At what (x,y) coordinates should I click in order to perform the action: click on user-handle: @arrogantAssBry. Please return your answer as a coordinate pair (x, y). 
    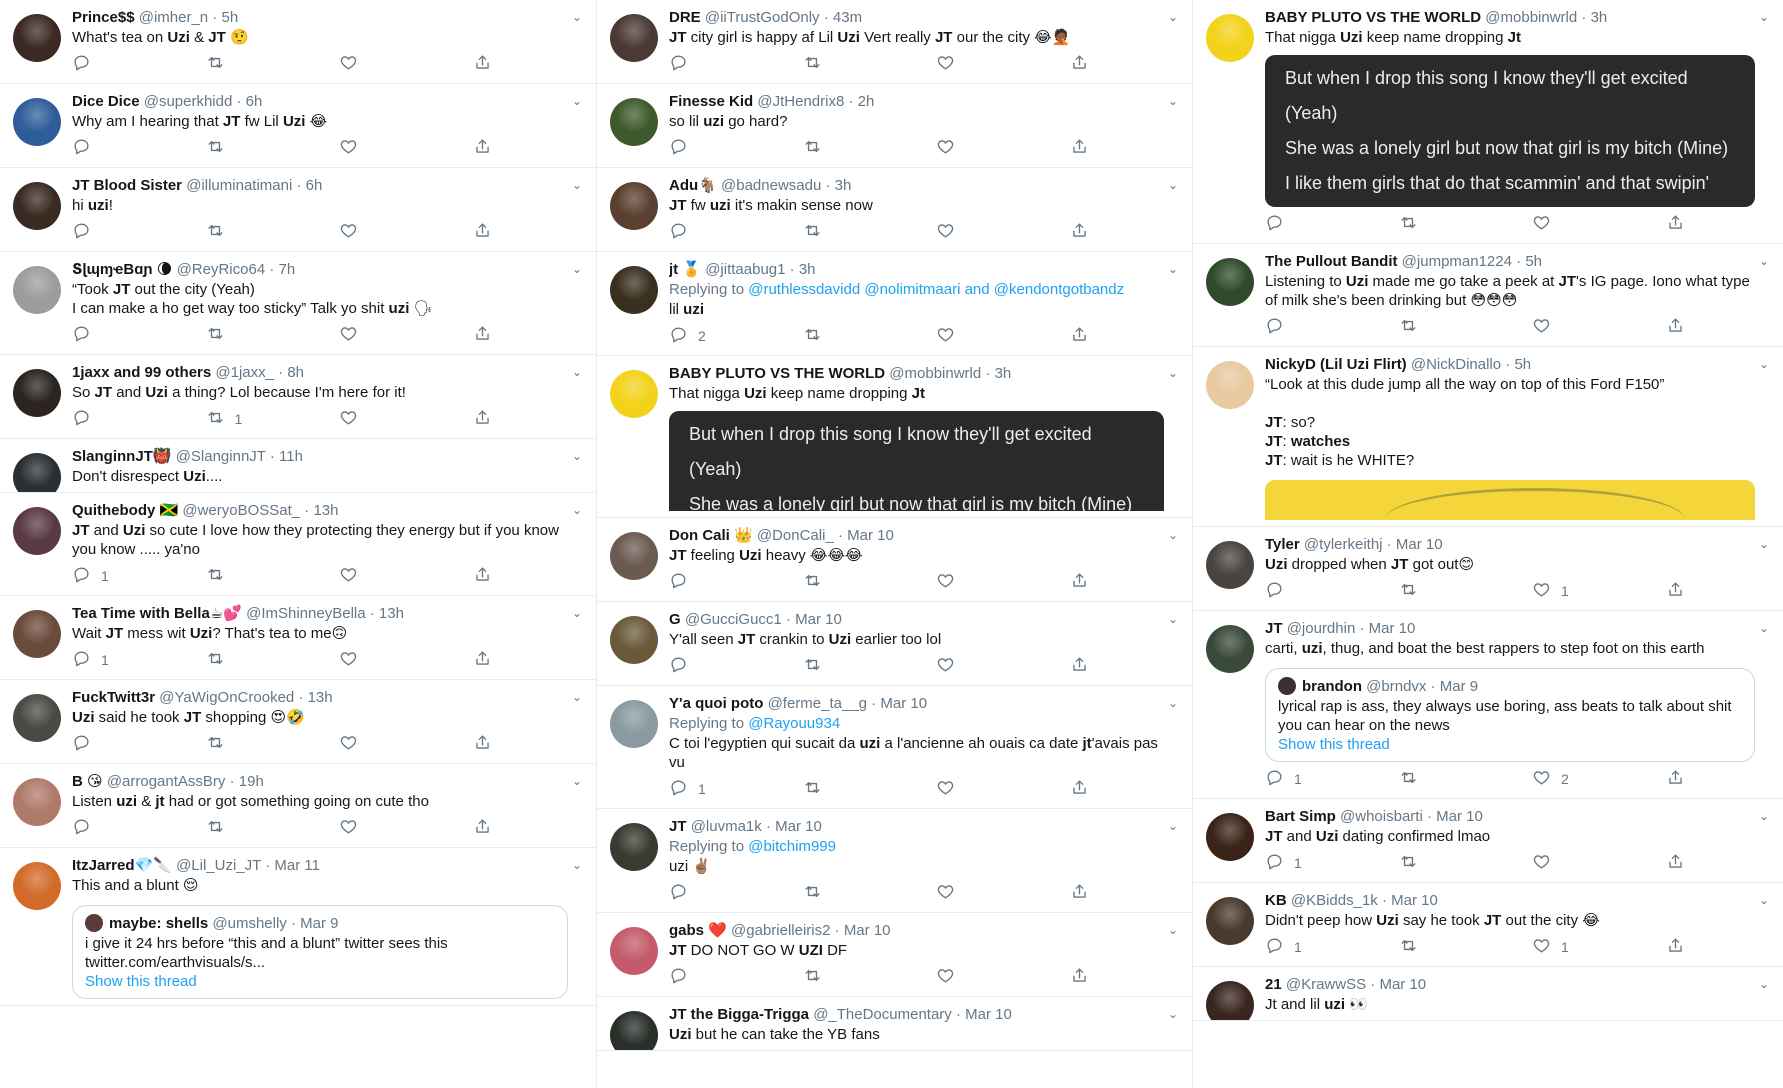
    Looking at the image, I should click on (166, 781).